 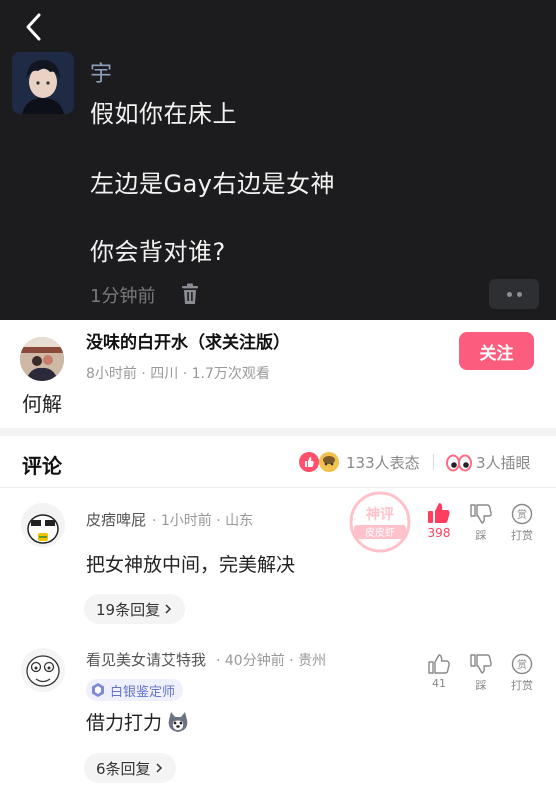 What do you see at coordinates (178, 374) in the screenshot?
I see `uploader-meta: 8小时前 · 四川 · 1.7万次观看` at bounding box center [178, 374].